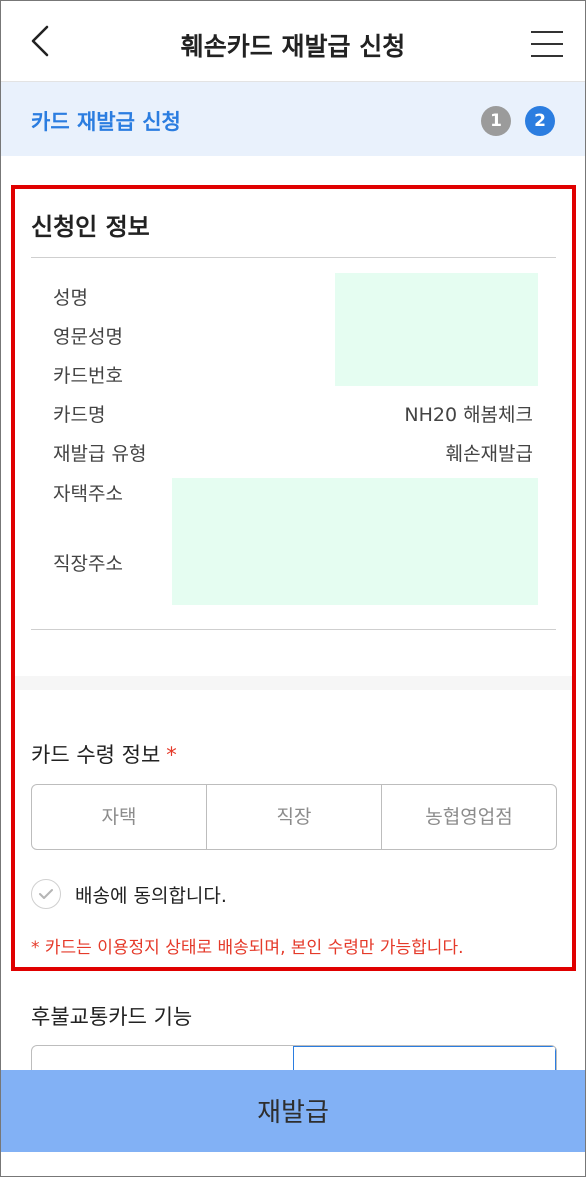 This screenshot has height=1177, width=586. I want to click on menu-button, so click(547, 44).